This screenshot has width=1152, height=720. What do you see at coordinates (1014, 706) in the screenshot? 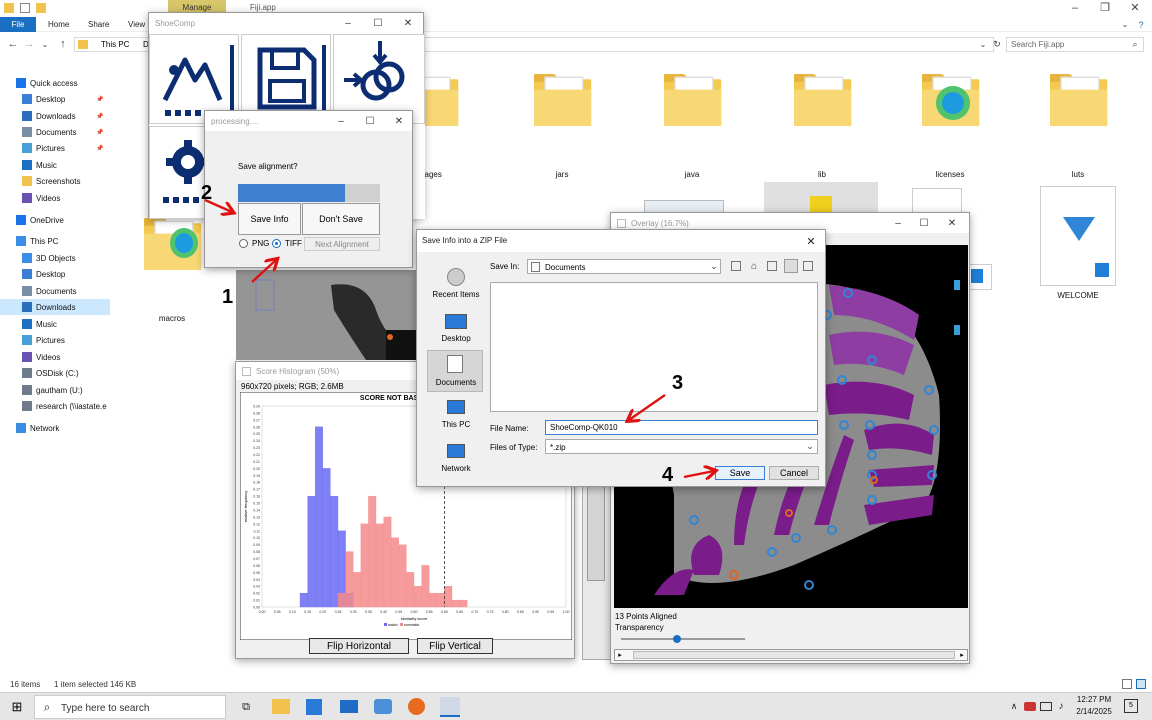
I see `tray-chevron-icon: ∧` at bounding box center [1014, 706].